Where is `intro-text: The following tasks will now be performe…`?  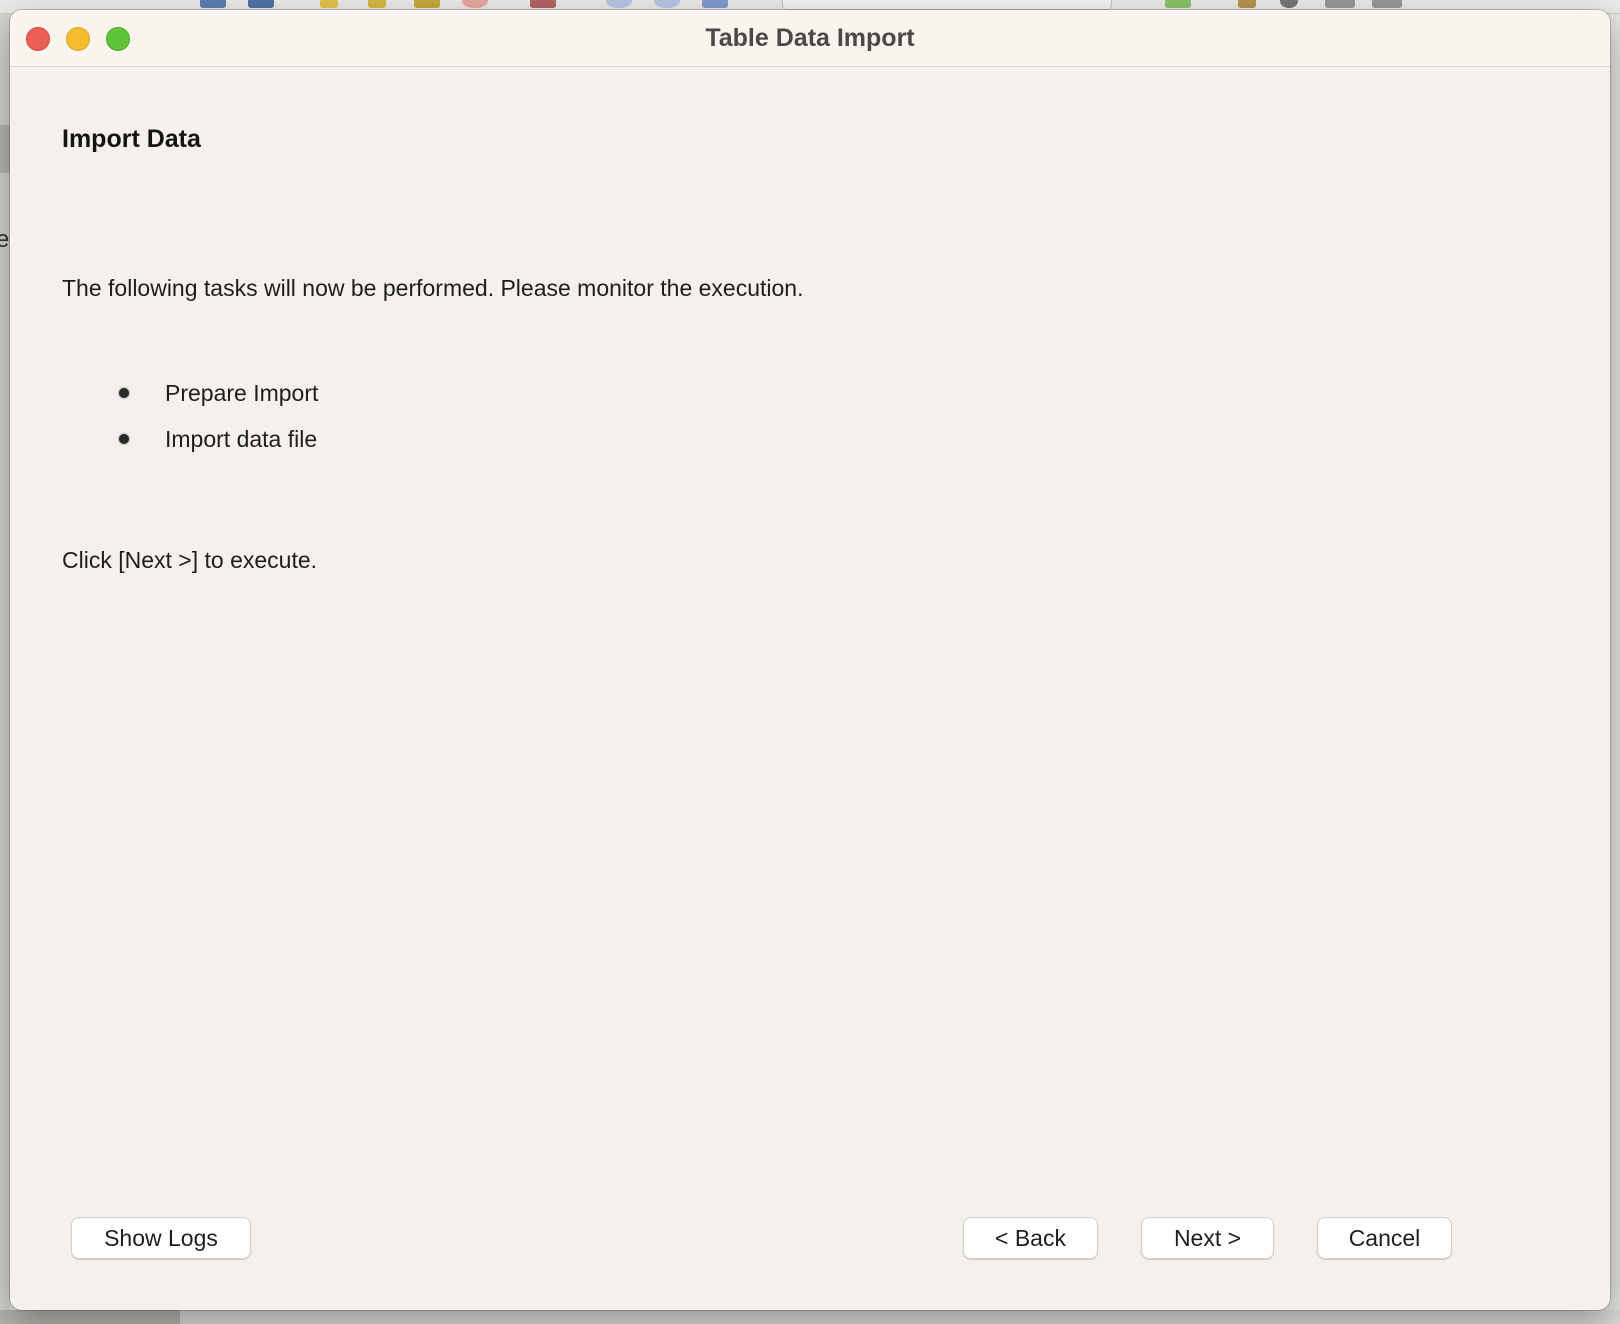
intro-text: The following tasks will now be performe… is located at coordinates (433, 288).